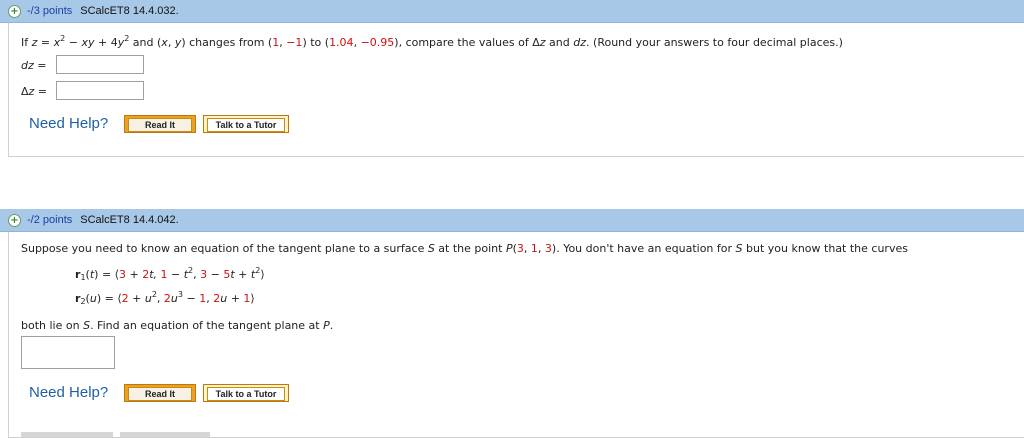 The image size is (1024, 438). What do you see at coordinates (100, 64) in the screenshot?
I see `dz-answer-input` at bounding box center [100, 64].